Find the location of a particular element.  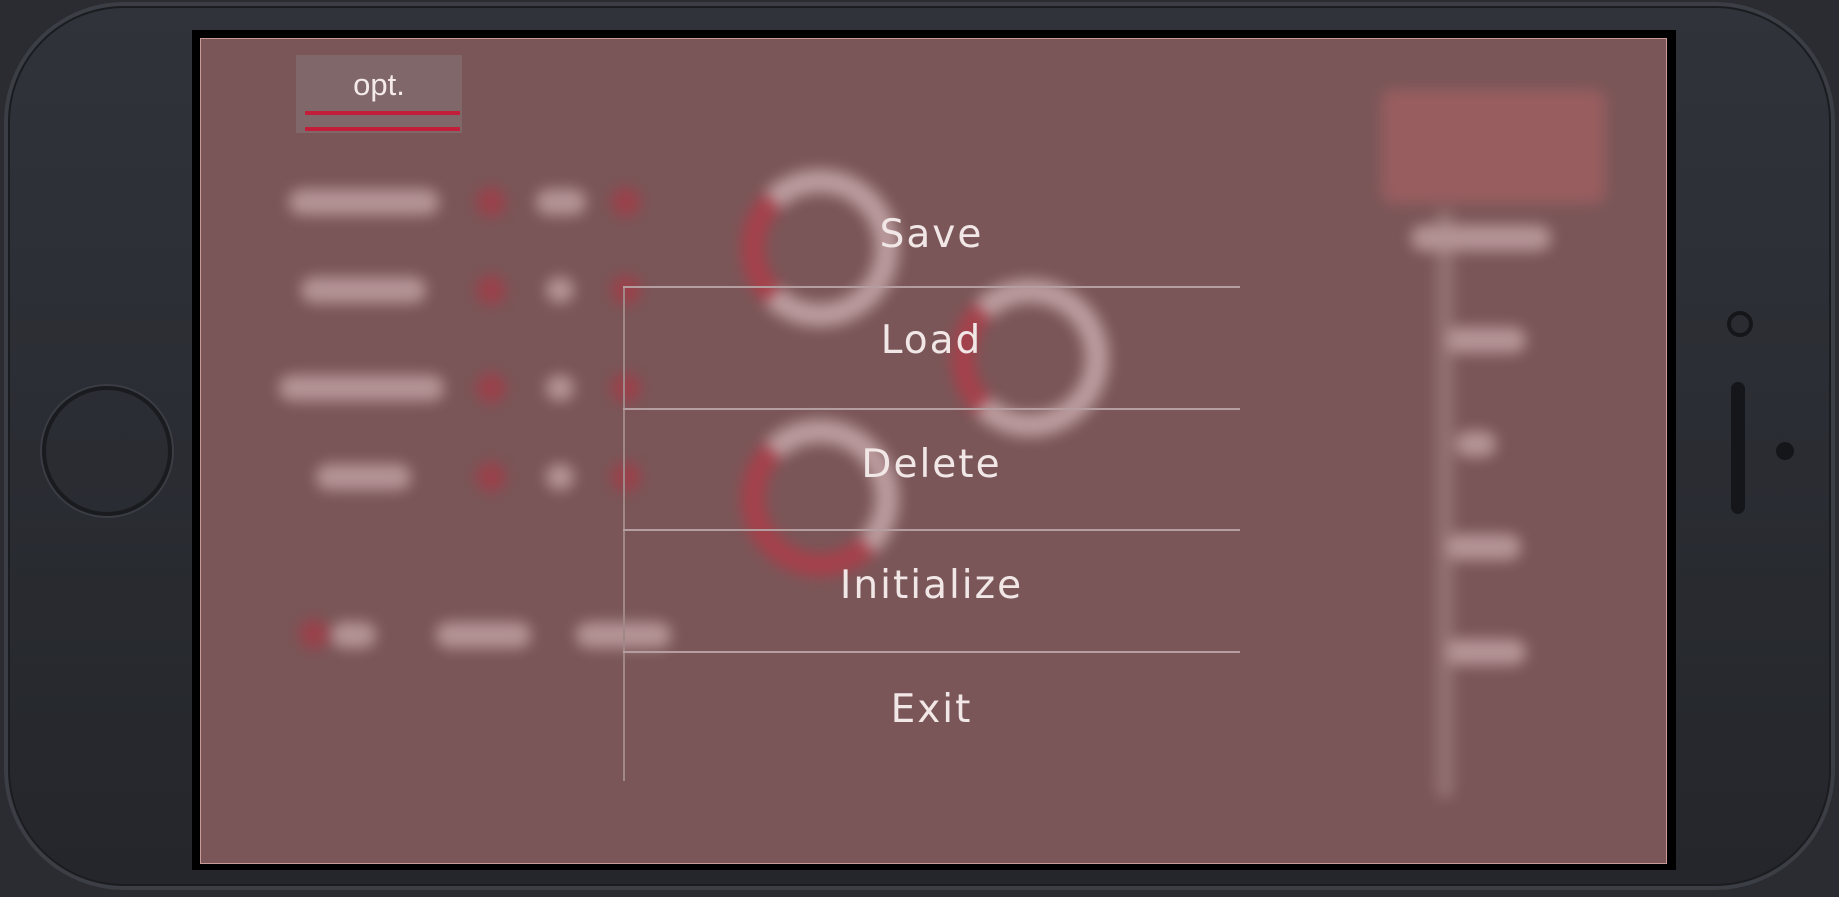

options-tab-label: opt. is located at coordinates (379, 84).